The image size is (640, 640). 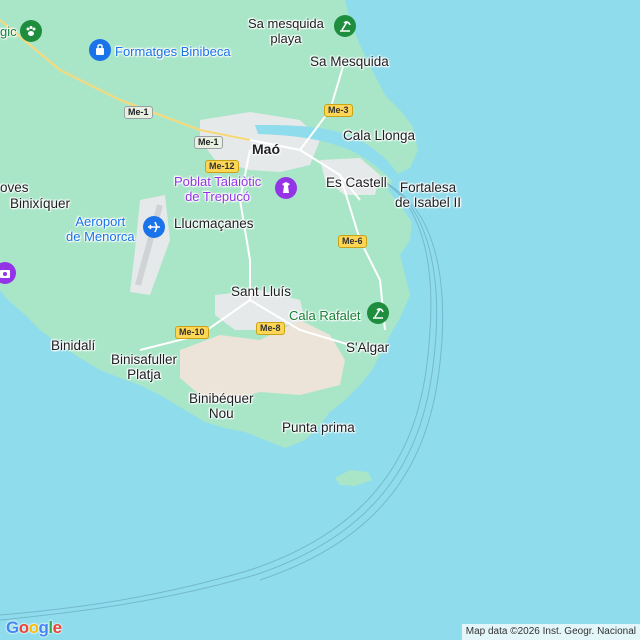 What do you see at coordinates (352, 241) in the screenshot?
I see `road-shield-me6: Me-6` at bounding box center [352, 241].